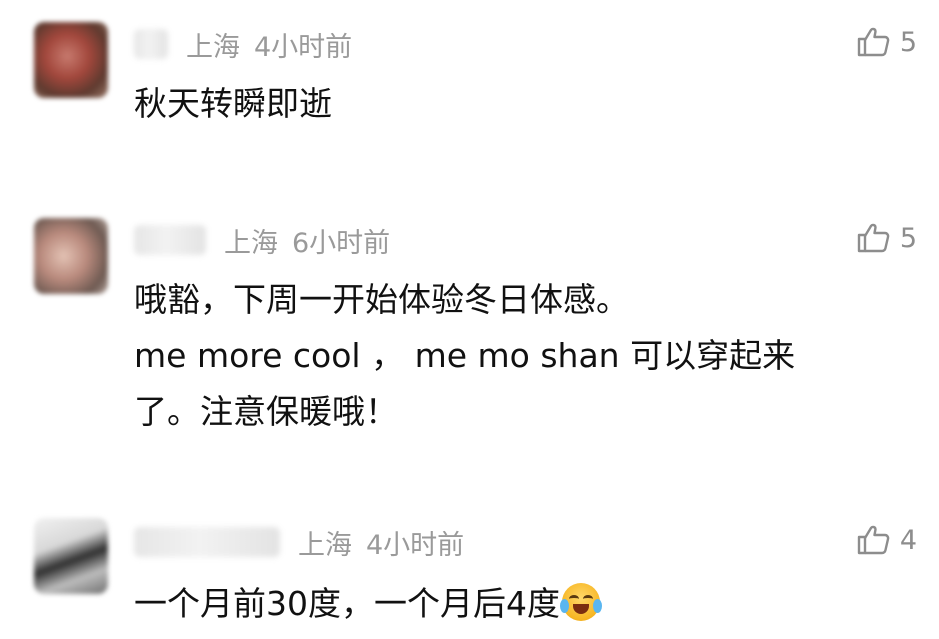 The height and width of the screenshot is (639, 939). I want to click on avatar, so click(71, 556).